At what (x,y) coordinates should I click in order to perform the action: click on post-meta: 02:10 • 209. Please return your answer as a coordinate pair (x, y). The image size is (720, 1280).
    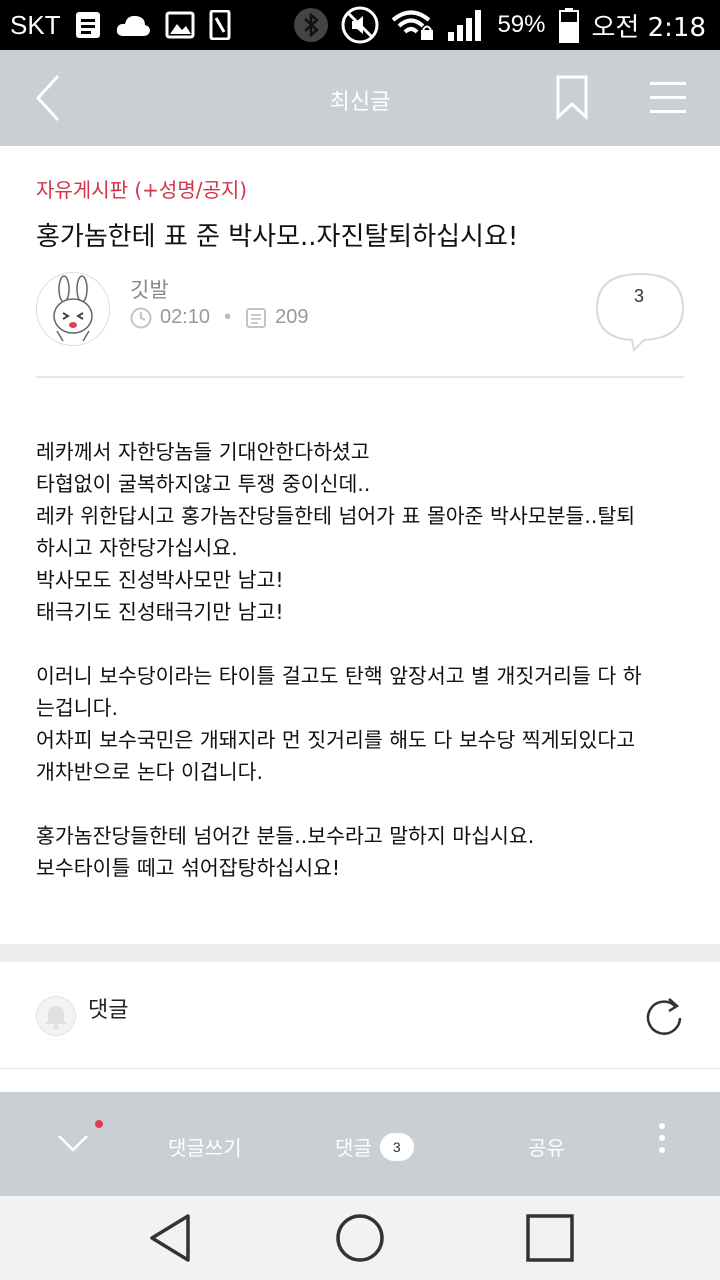
    Looking at the image, I should click on (219, 317).